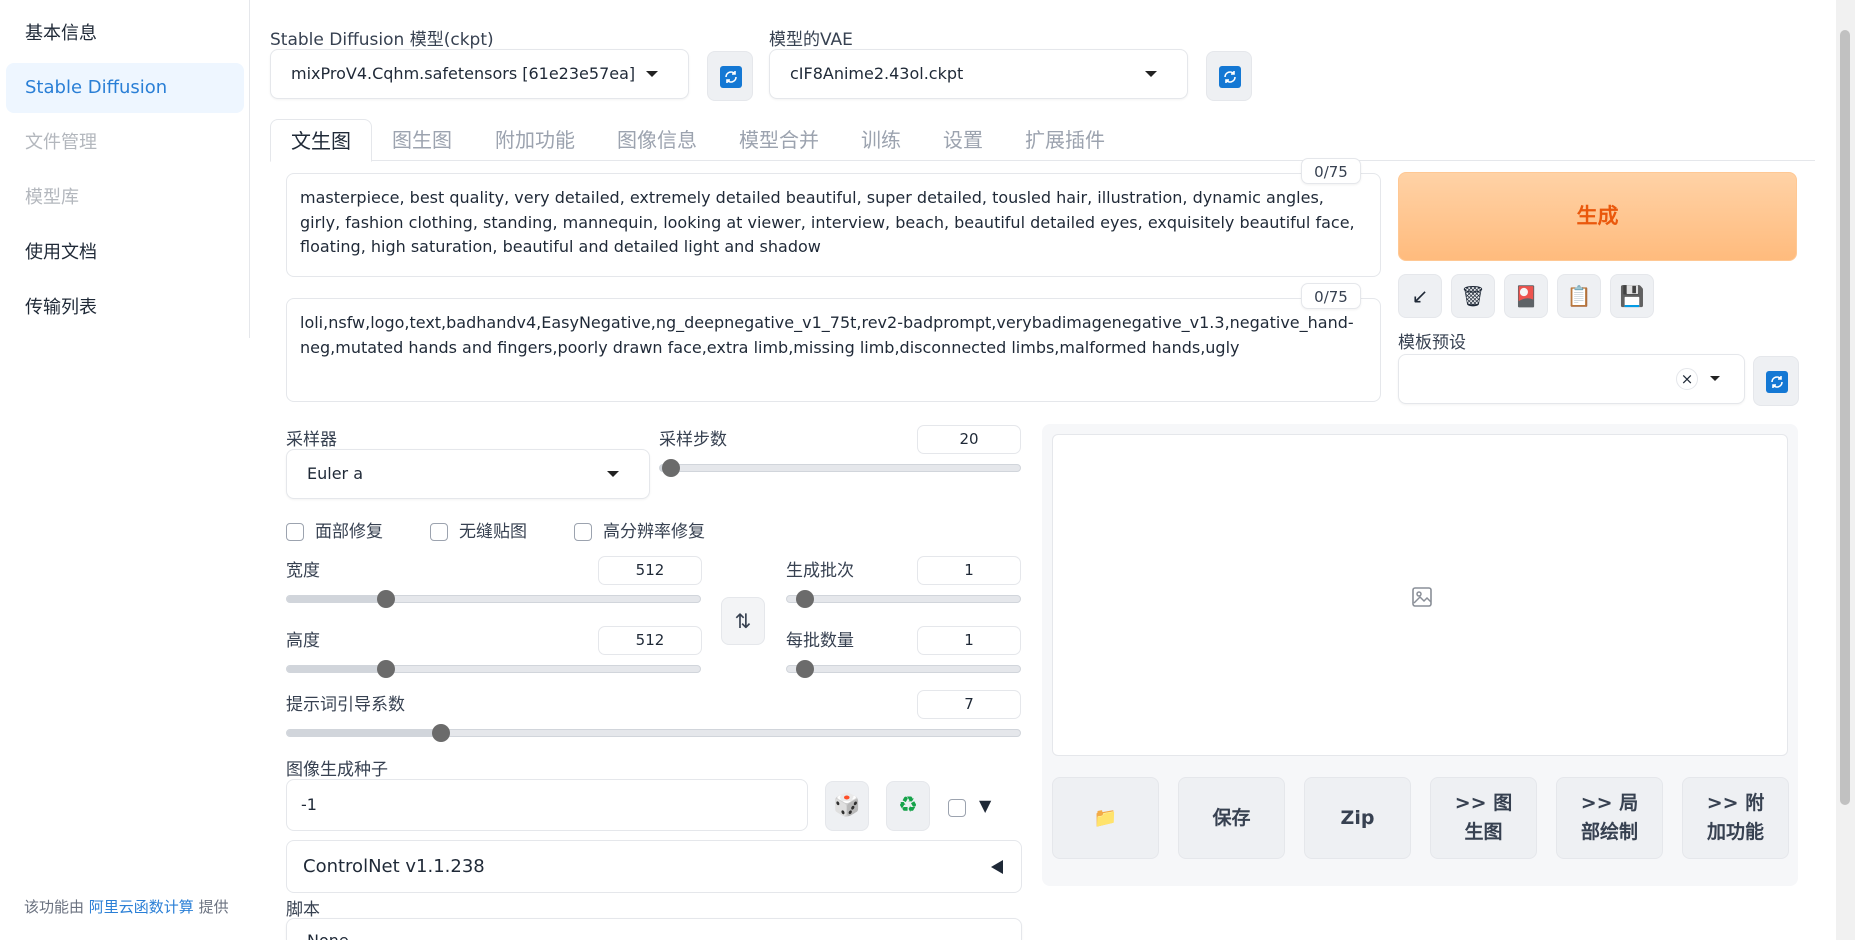 The height and width of the screenshot is (940, 1855). What do you see at coordinates (969, 704) in the screenshot?
I see `cfg-input: 7` at bounding box center [969, 704].